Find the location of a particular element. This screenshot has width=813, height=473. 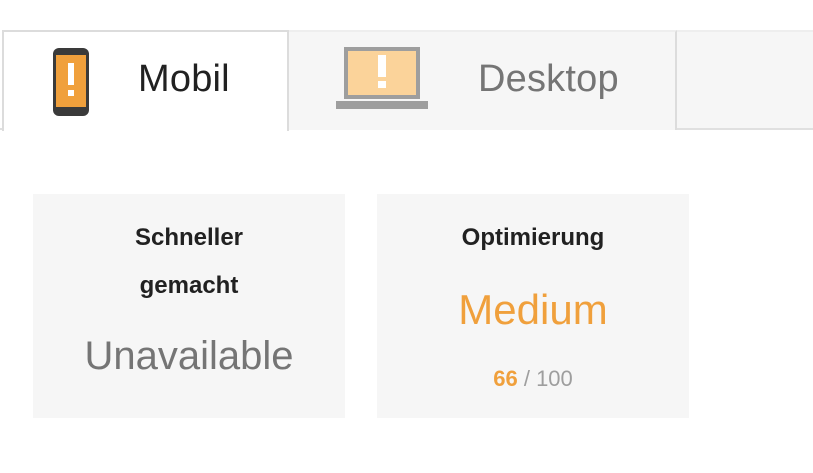

speed-card-title-line1: Schneller is located at coordinates (189, 237).